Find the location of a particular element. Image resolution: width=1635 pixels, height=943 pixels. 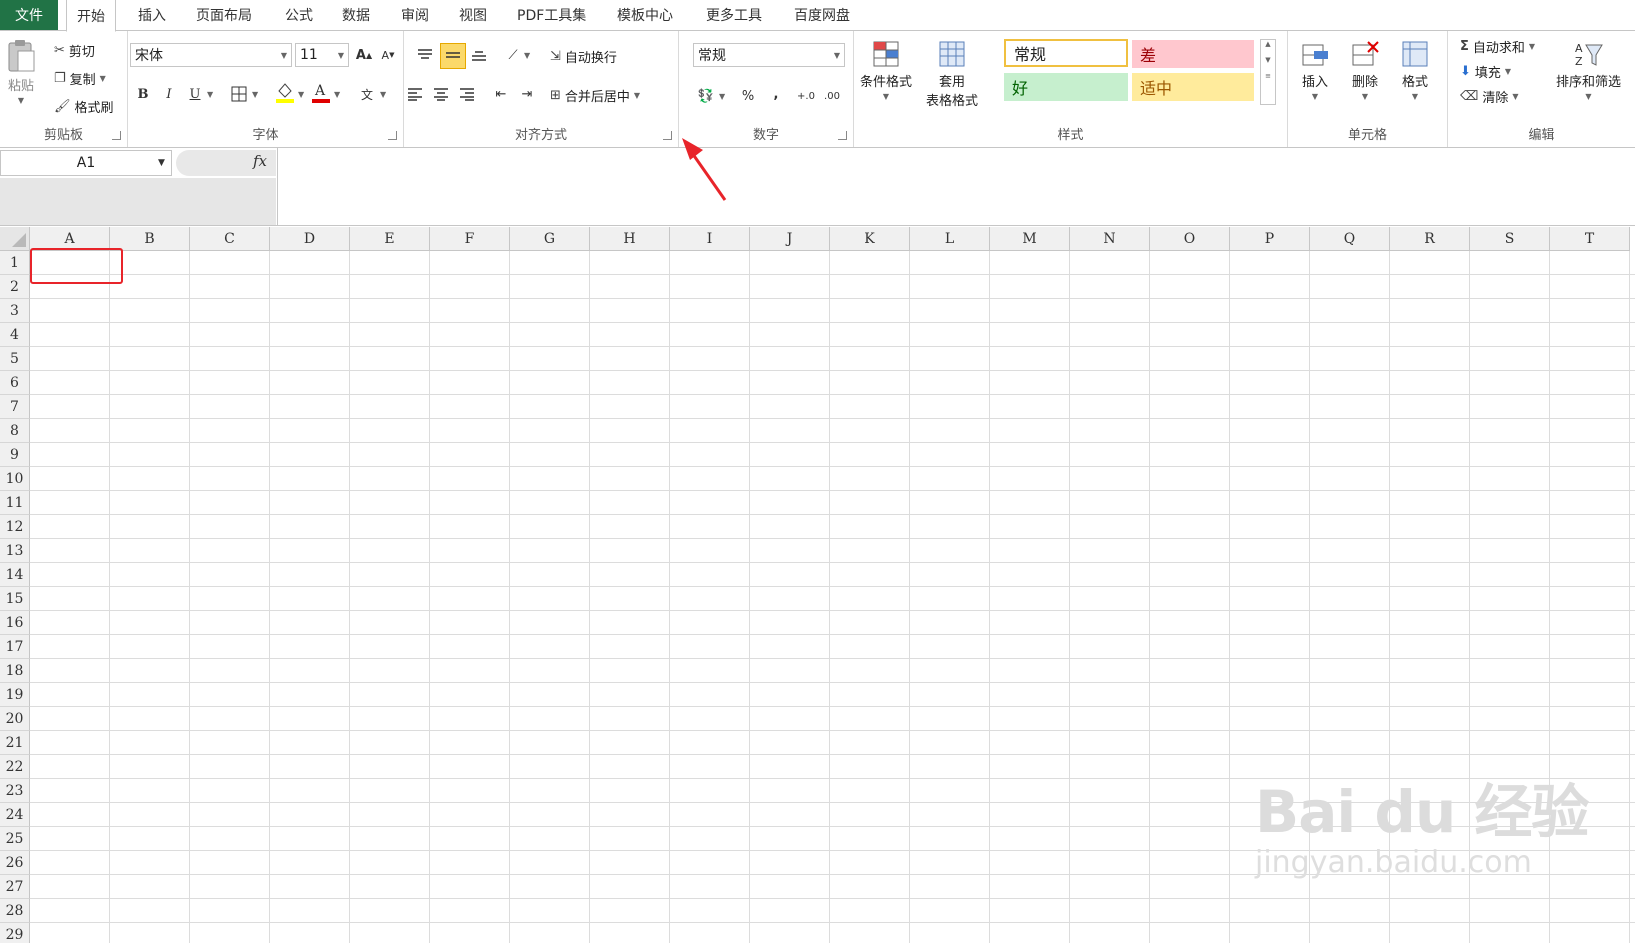

clear-button: ⌫ 清除 ▼ is located at coordinates (1489, 96).